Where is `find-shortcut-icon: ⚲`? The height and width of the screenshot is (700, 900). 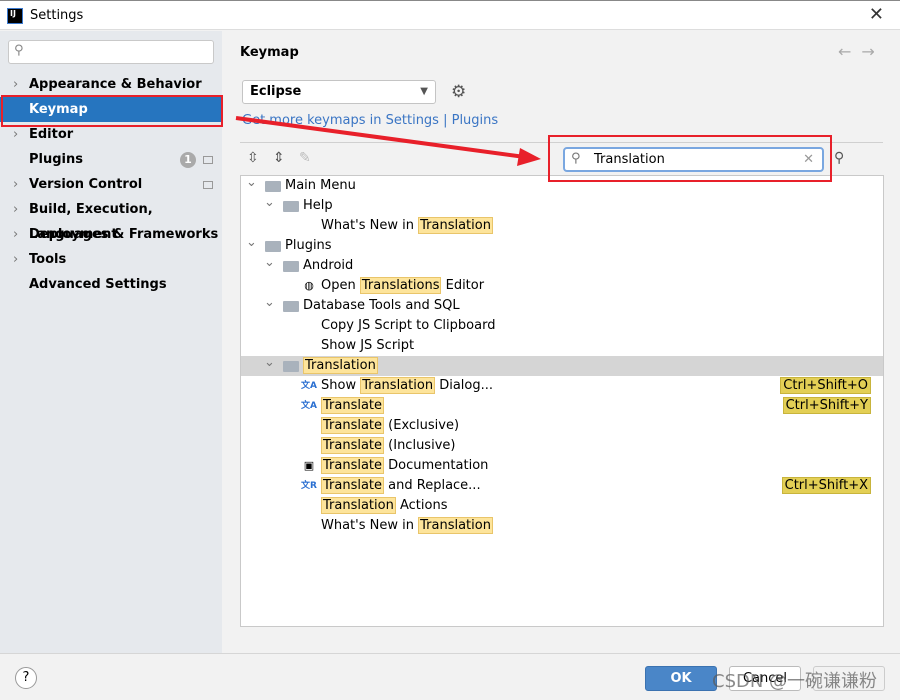 find-shortcut-icon: ⚲ is located at coordinates (839, 158).